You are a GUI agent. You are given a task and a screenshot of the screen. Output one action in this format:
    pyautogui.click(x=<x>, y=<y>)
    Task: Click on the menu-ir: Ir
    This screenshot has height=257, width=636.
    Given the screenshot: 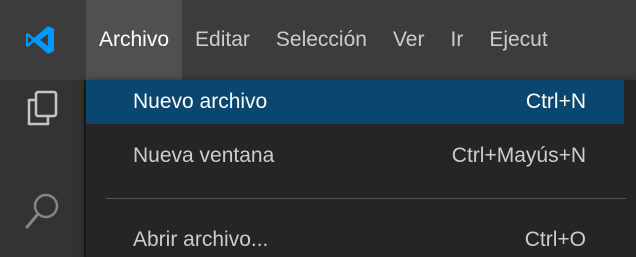 What is the action you would take?
    pyautogui.click(x=456, y=40)
    